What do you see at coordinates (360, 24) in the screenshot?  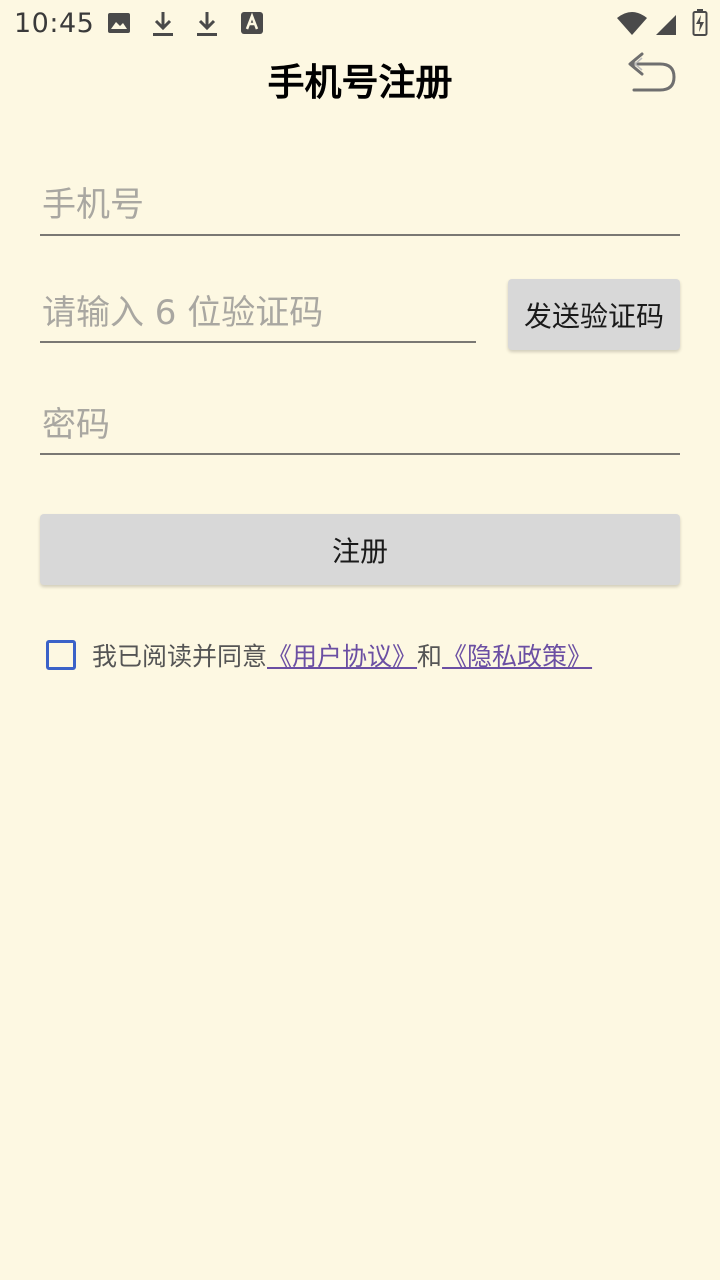 I see `status-bar: 10:45` at bounding box center [360, 24].